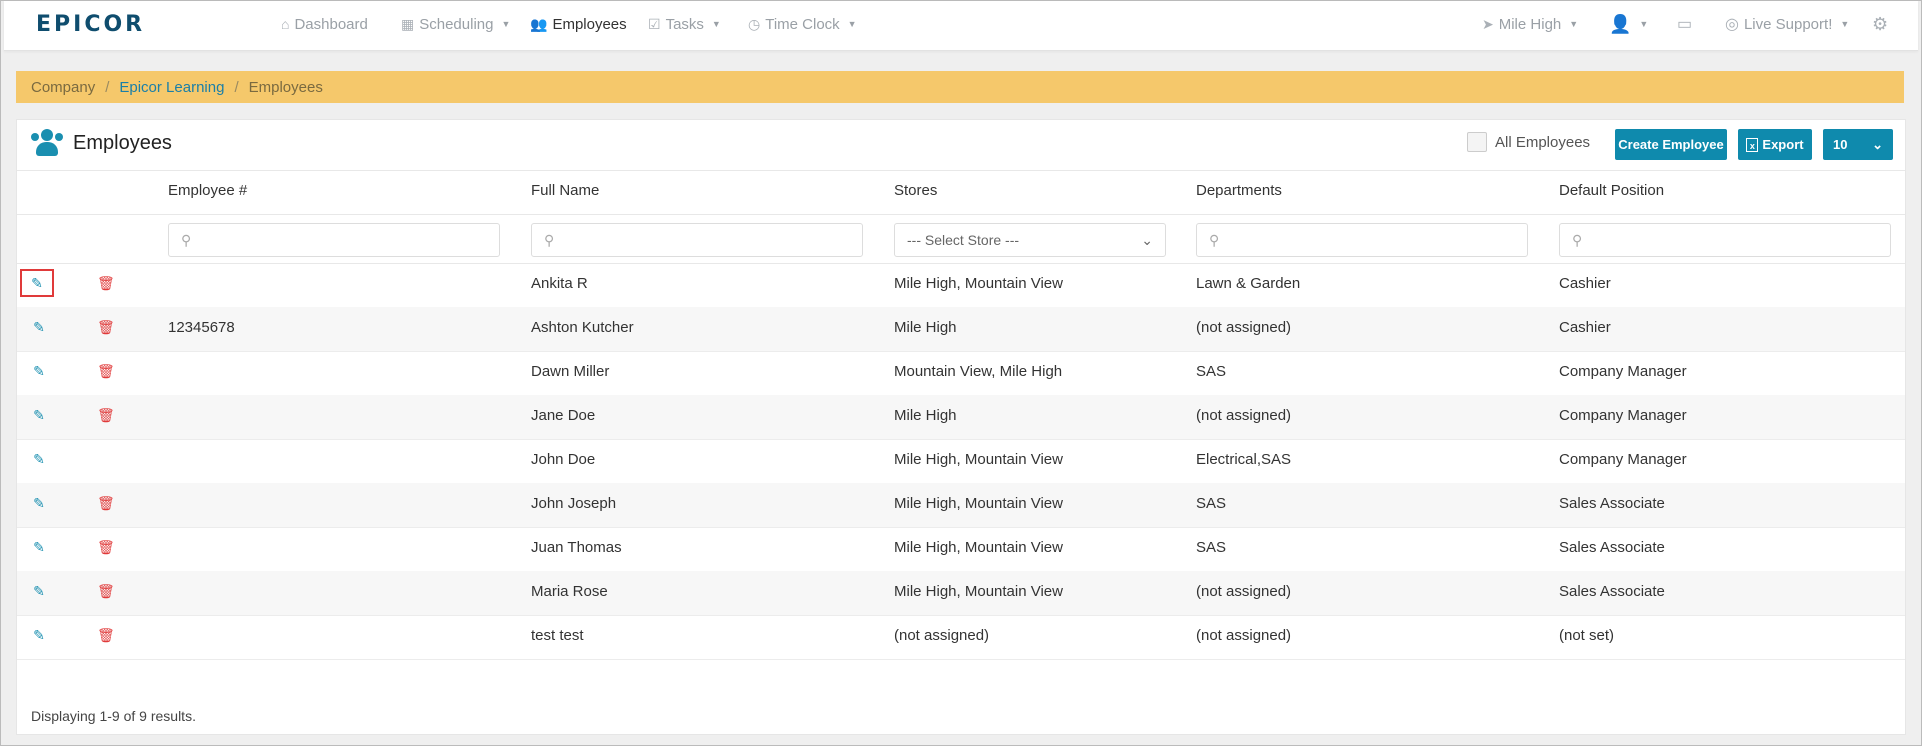  I want to click on nav-messages: ▭, so click(1684, 24).